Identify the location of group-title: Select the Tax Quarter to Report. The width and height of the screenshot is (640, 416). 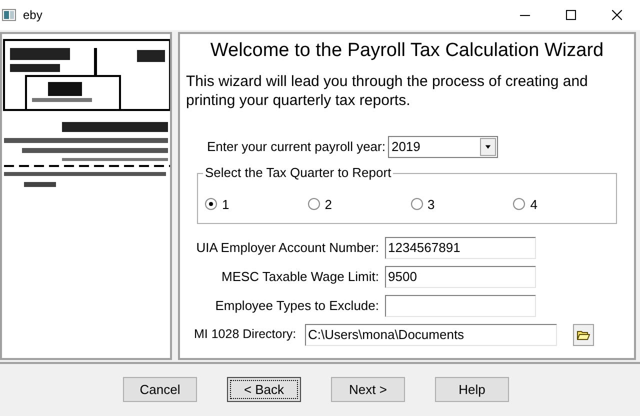
(298, 172).